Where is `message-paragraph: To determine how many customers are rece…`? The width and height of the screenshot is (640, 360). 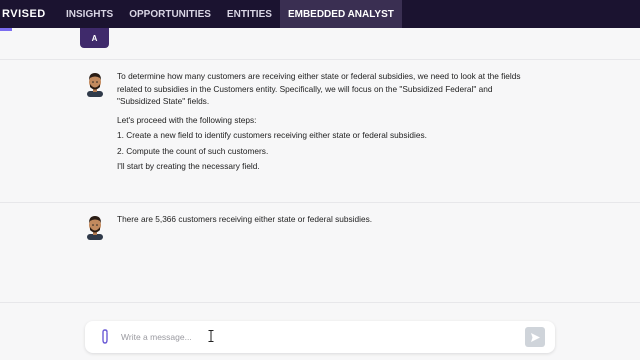
message-paragraph: To determine how many customers are rece… is located at coordinates (319, 88).